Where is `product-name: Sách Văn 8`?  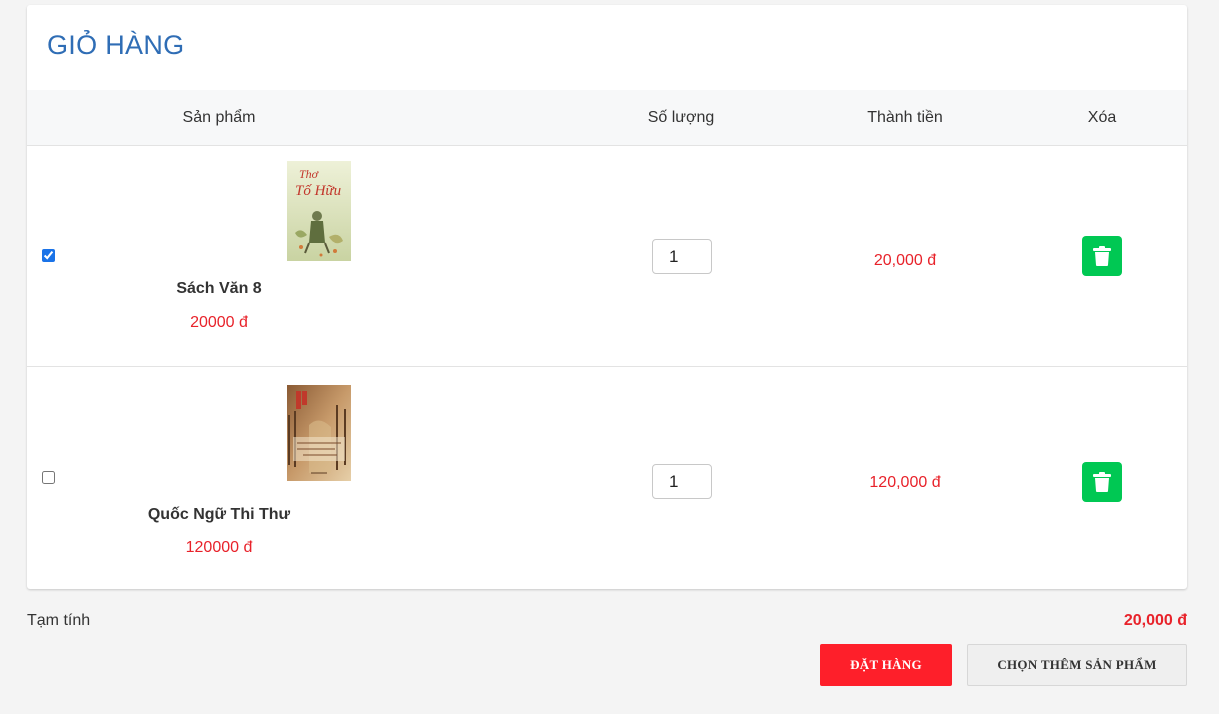 product-name: Sách Văn 8 is located at coordinates (219, 289).